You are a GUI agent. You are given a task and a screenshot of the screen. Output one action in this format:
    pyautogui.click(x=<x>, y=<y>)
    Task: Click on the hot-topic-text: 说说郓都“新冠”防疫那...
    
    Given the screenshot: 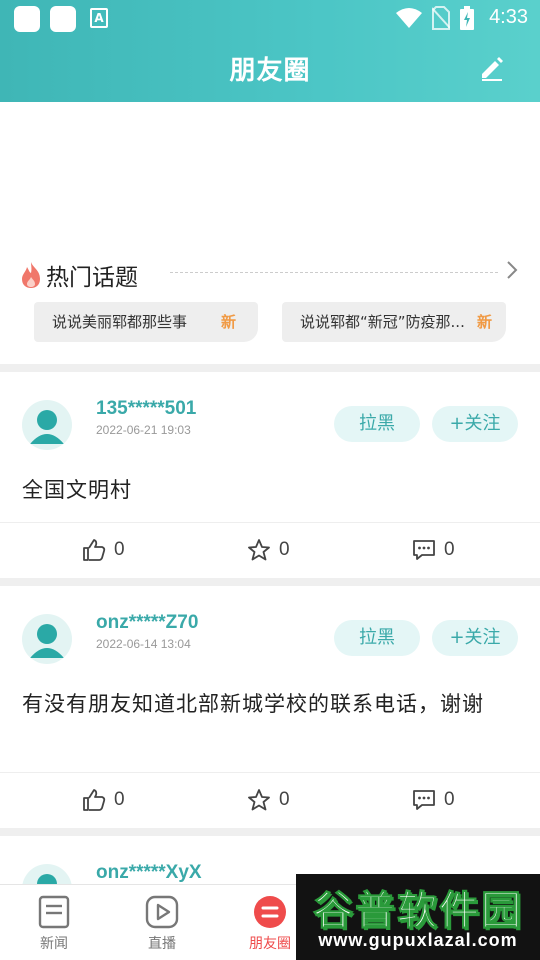 What is the action you would take?
    pyautogui.click(x=382, y=322)
    